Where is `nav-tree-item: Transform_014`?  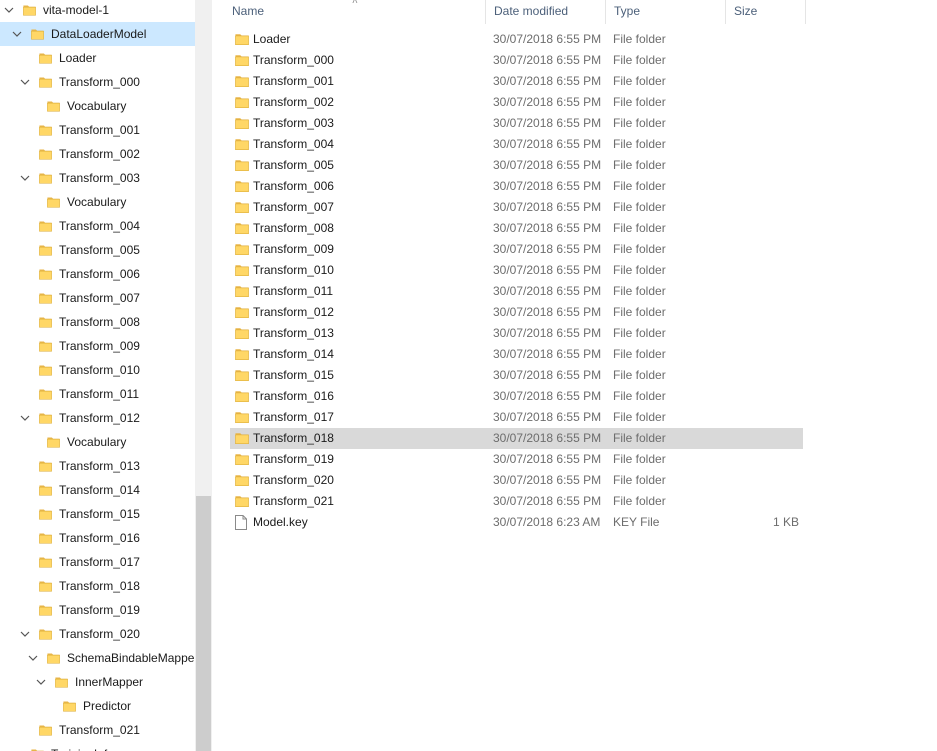 nav-tree-item: Transform_014 is located at coordinates (97, 490).